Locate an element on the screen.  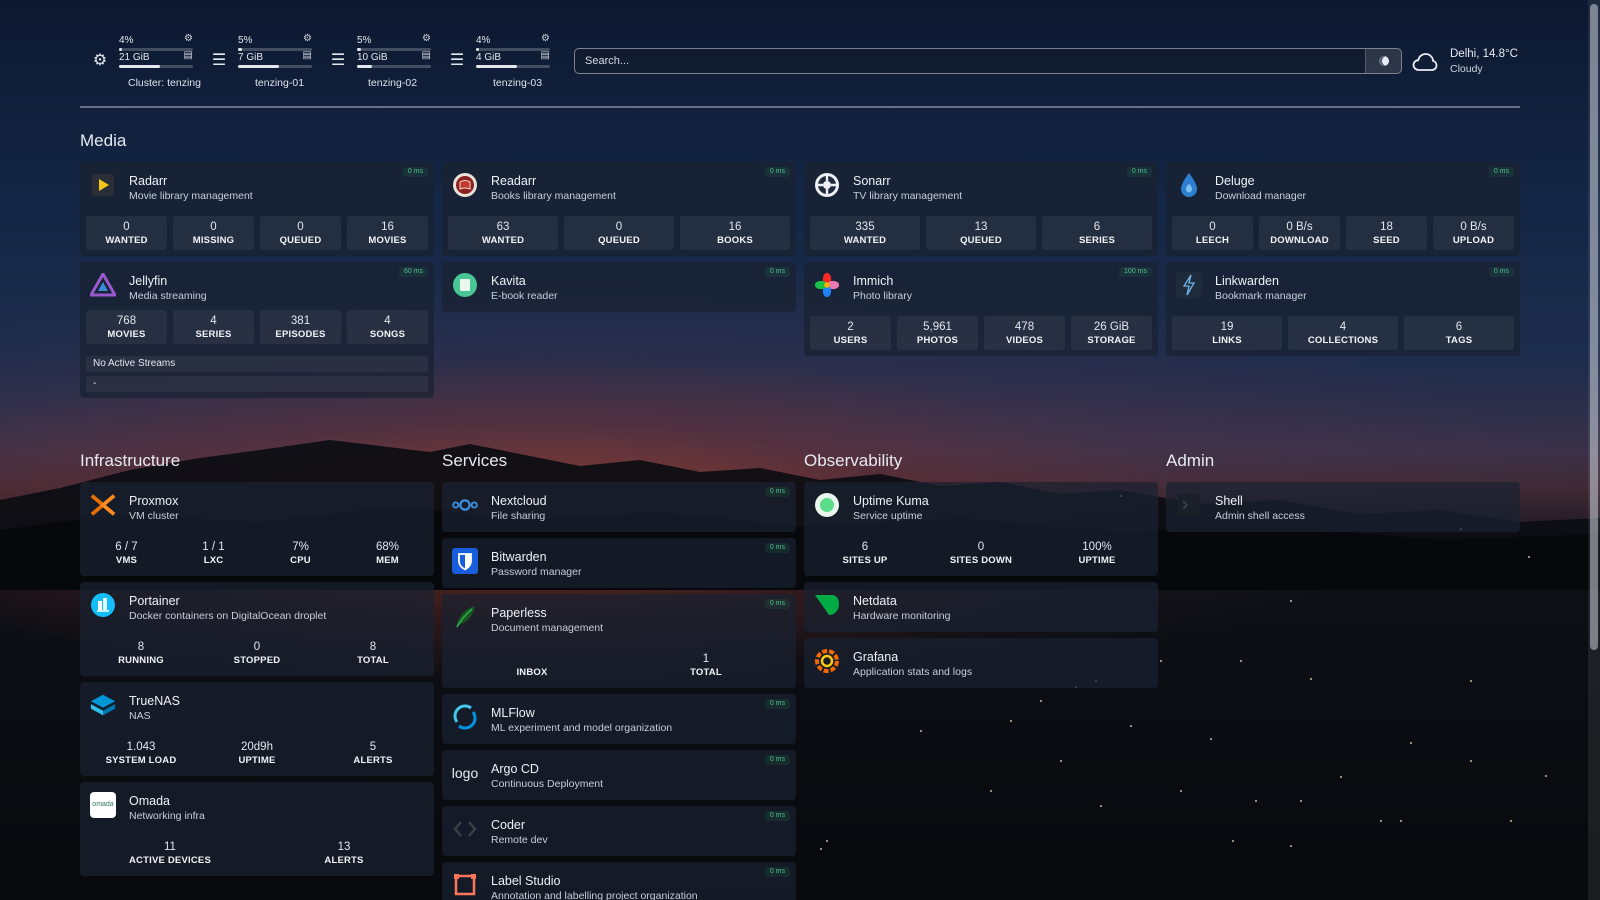
stat-sites-down: 0 SITES DOWN is located at coordinates (981, 553).